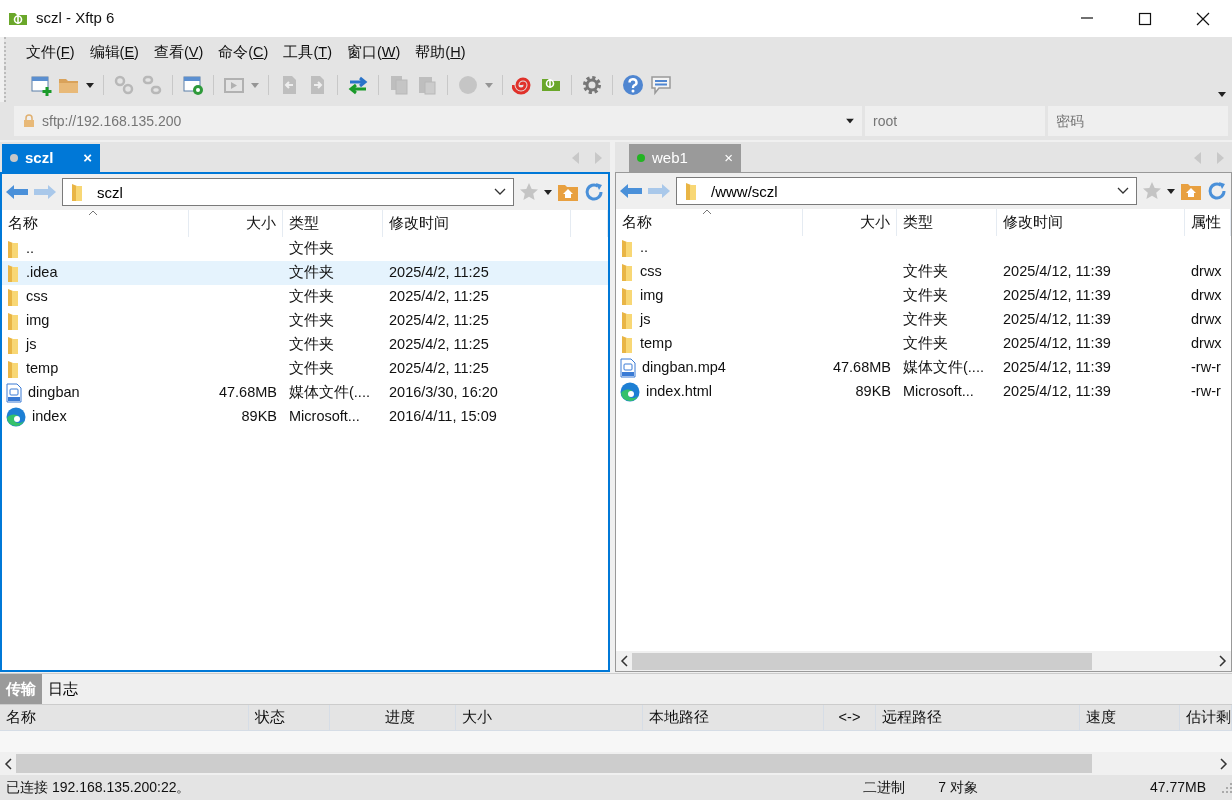 This screenshot has width=1232, height=800. I want to click on file-row: temp 文件夹 2025/4/2, 11:25, so click(305, 369).